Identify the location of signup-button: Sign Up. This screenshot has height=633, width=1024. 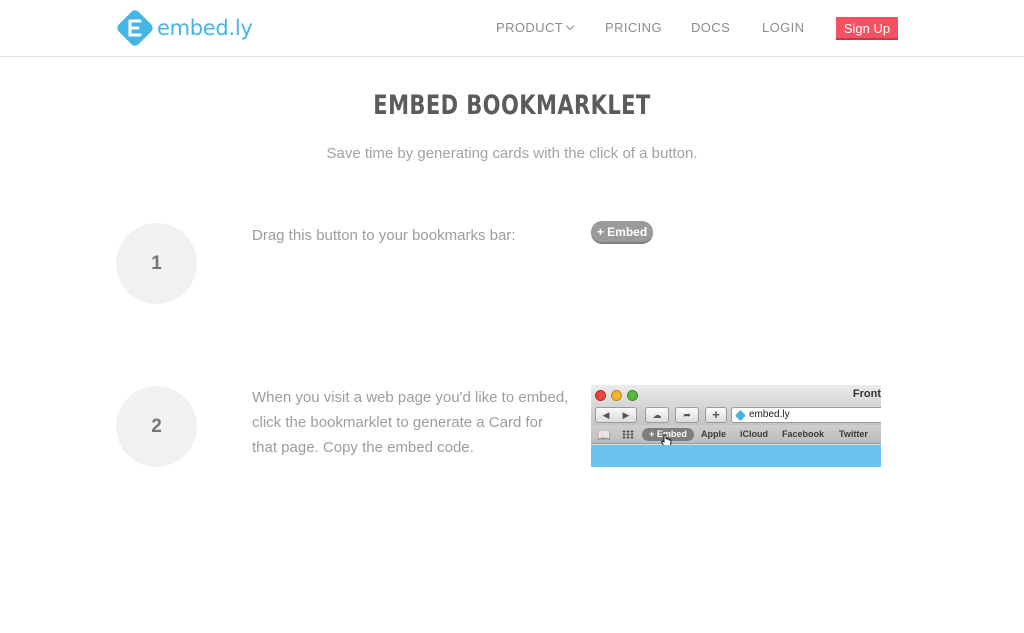
(867, 28).